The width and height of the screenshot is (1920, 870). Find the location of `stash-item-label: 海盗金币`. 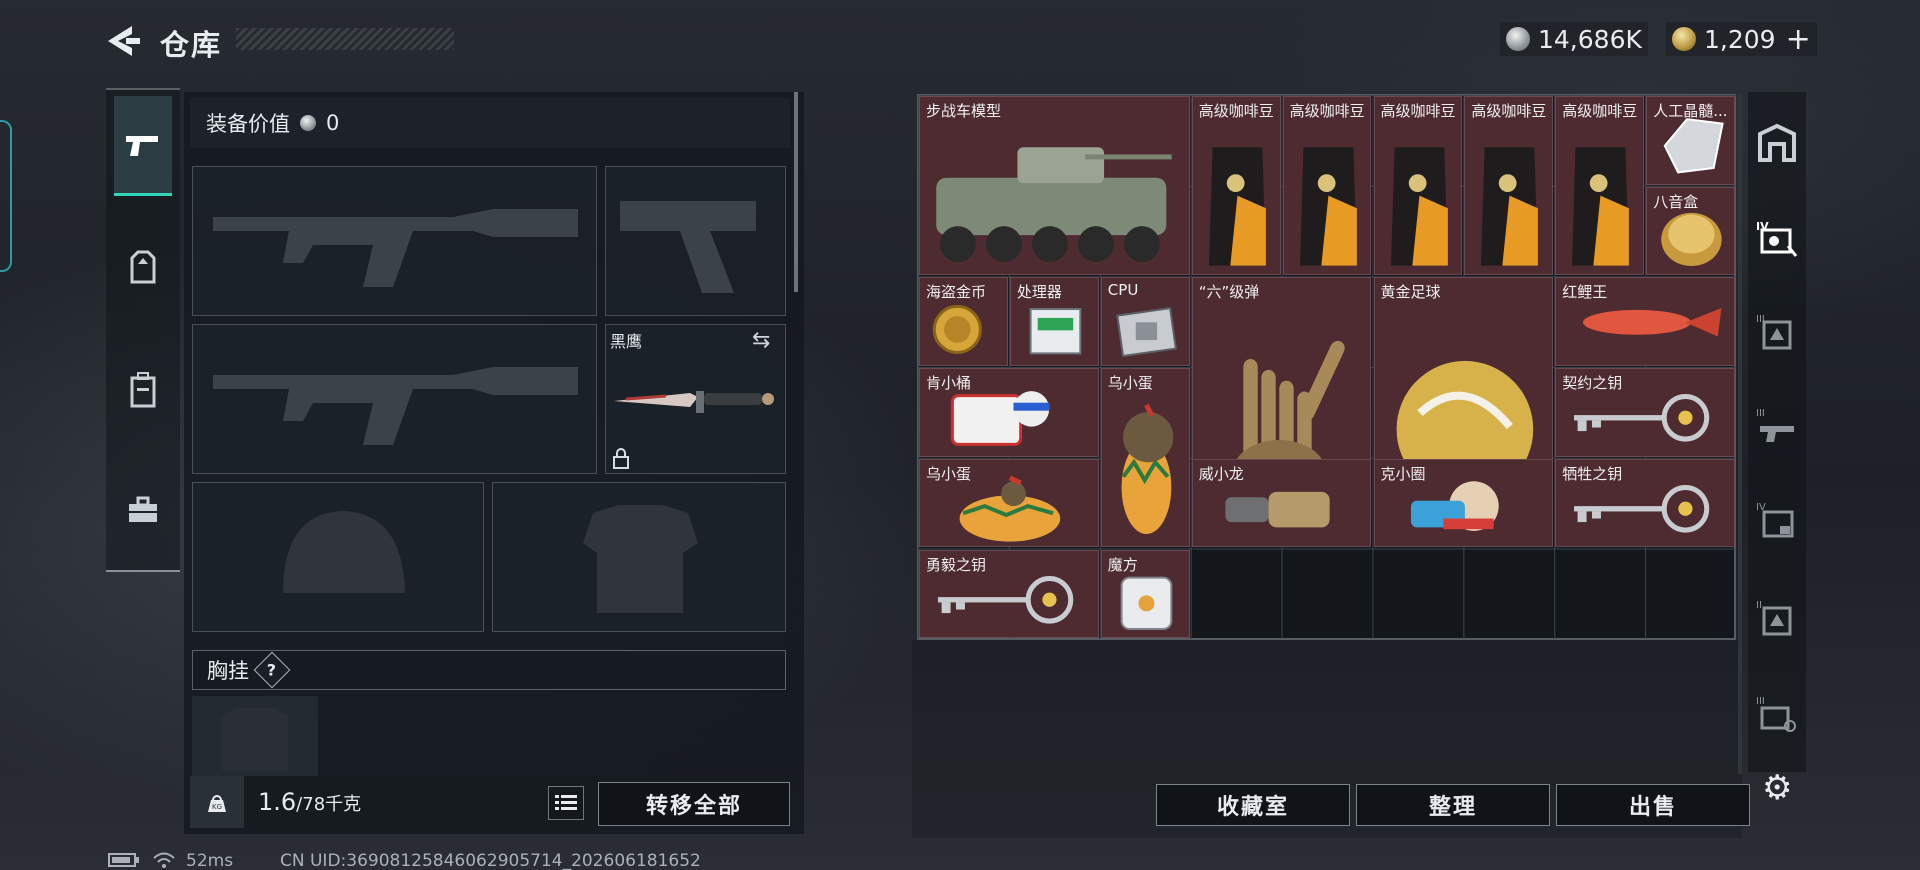

stash-item-label: 海盗金币 is located at coordinates (956, 292).